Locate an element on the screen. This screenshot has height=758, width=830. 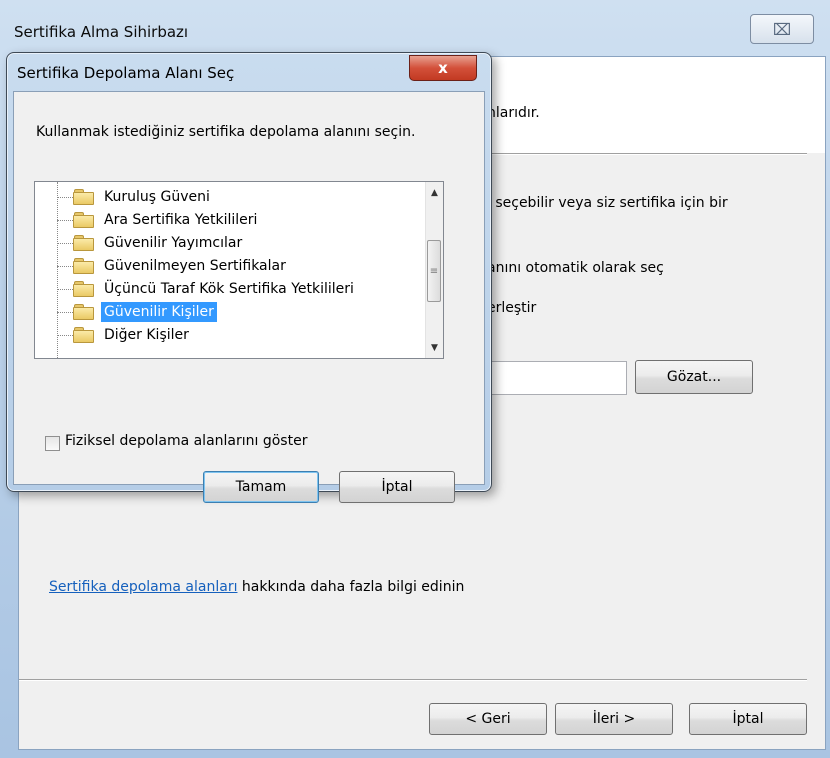
footer-separator is located at coordinates (413, 680).